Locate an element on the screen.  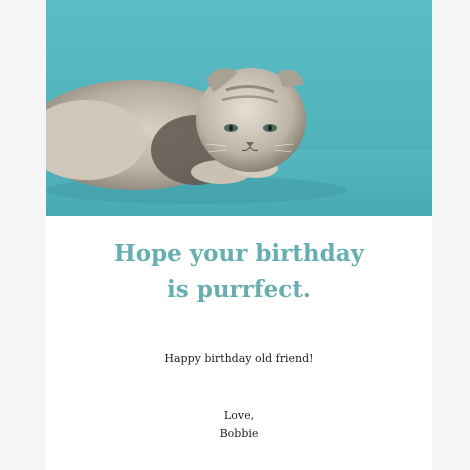
signature-text: Bobbie is located at coordinates (239, 433).